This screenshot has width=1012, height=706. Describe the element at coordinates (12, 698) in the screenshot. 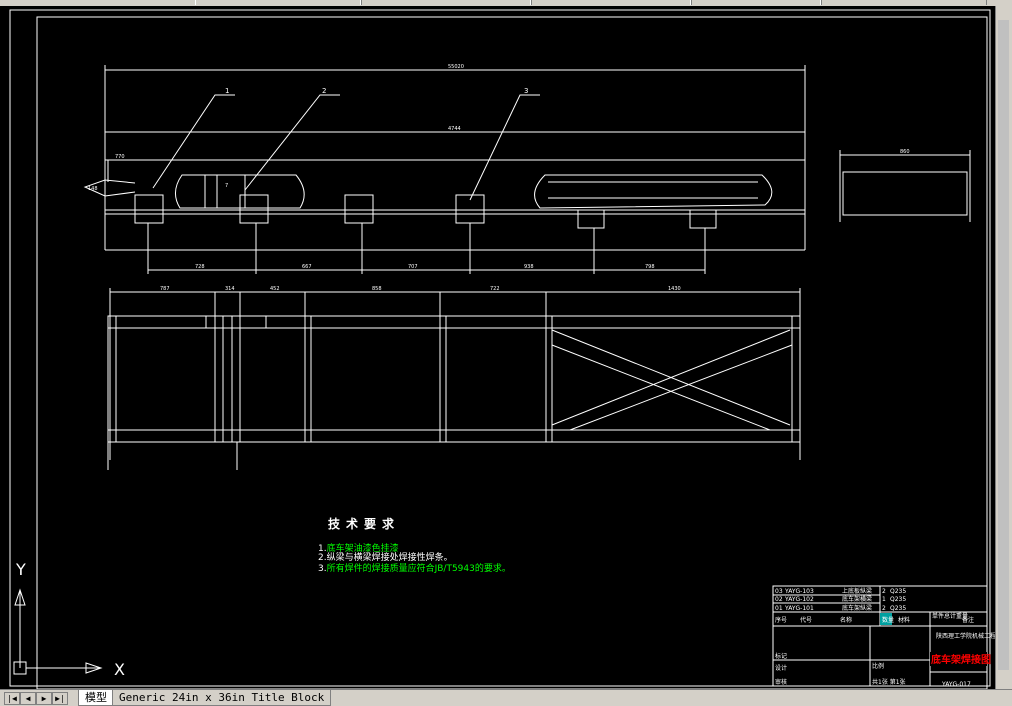

I see `first-tab-button: |◀` at that location.